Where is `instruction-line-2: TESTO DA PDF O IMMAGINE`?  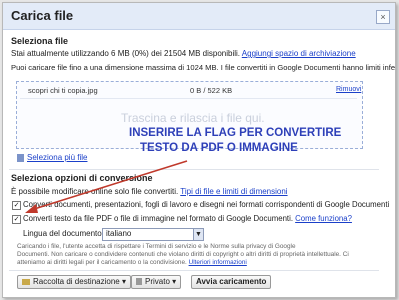
instruction-line-2: TESTO DA PDF O IMMAGINE is located at coordinates (219, 148).